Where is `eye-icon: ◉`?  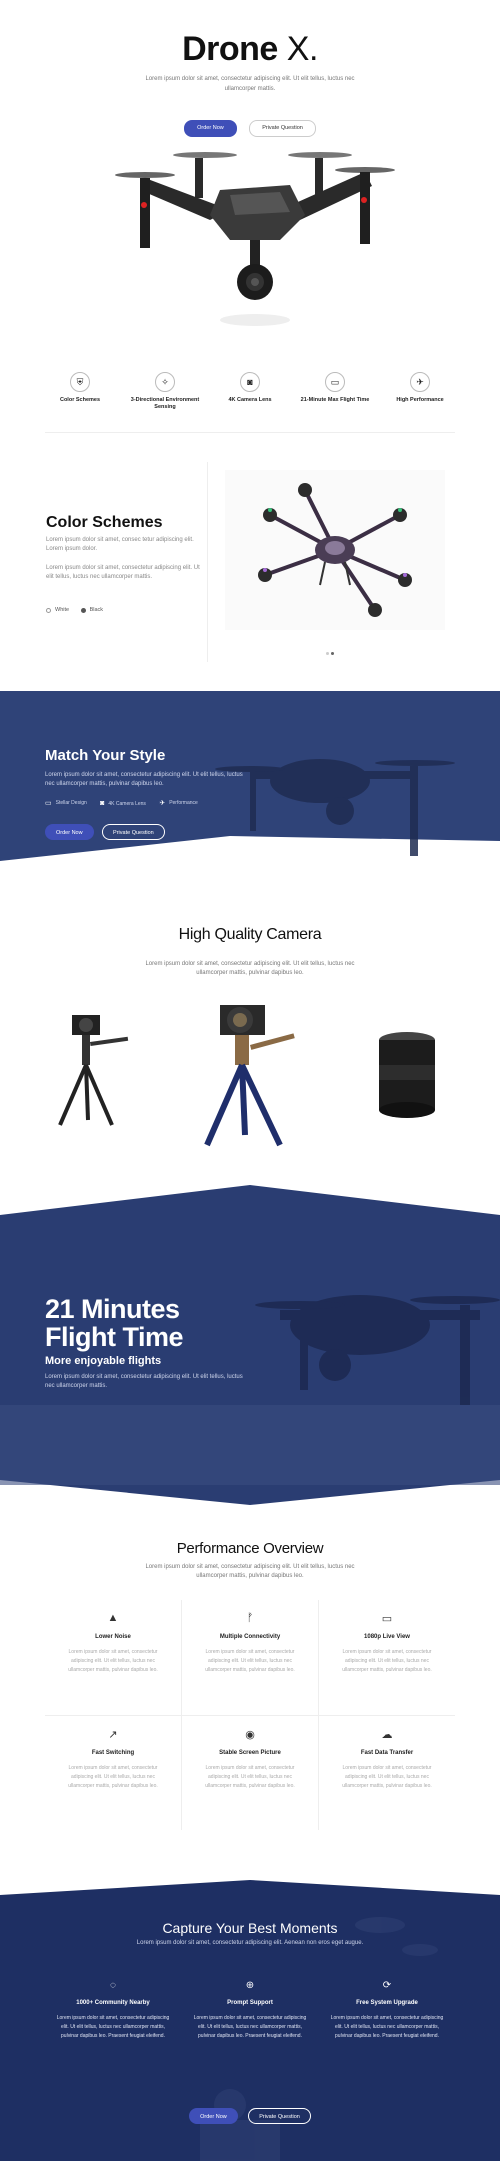 eye-icon: ◉ is located at coordinates (250, 1735).